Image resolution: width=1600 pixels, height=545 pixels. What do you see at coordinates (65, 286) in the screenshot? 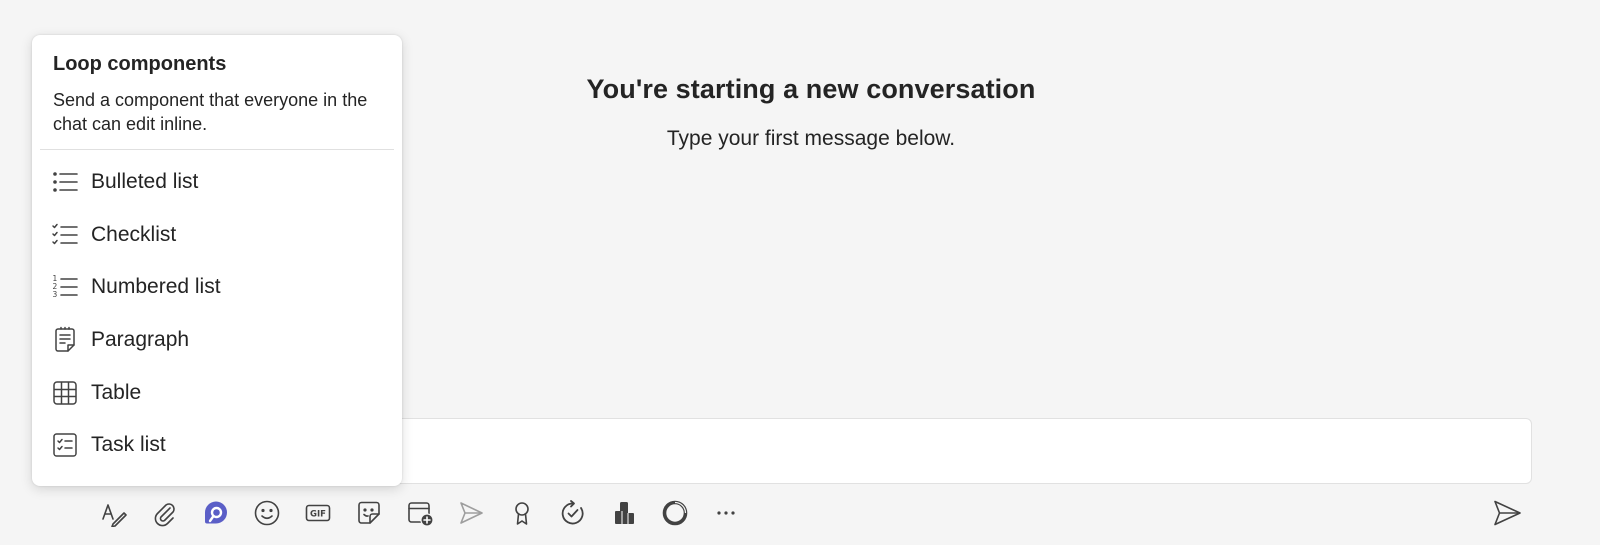
I see `numbered-list-icon: 1 2 3` at bounding box center [65, 286].